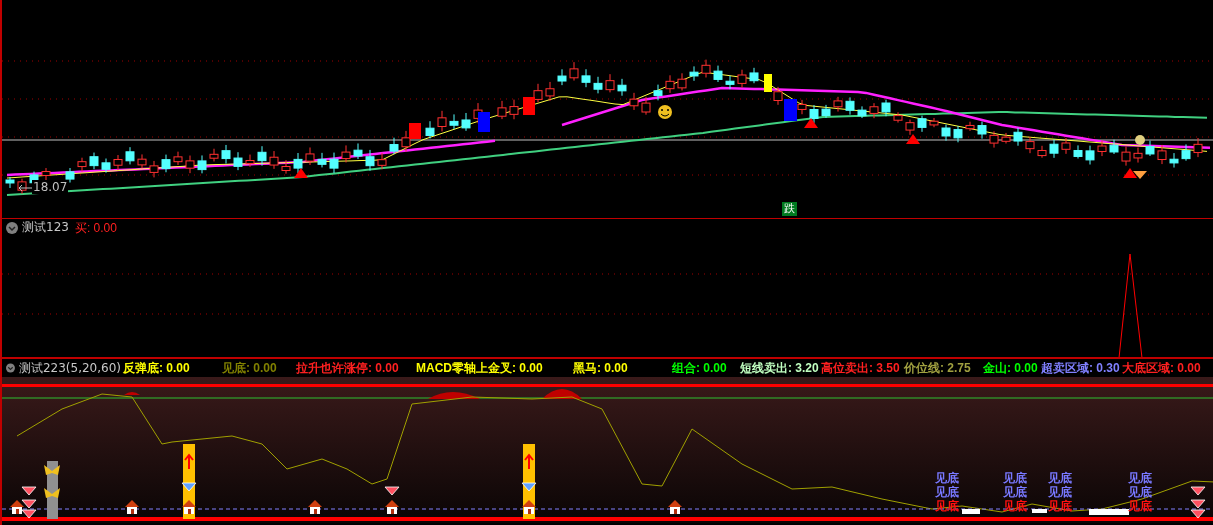  I want to click on arrow-icon, so click(25, 188).